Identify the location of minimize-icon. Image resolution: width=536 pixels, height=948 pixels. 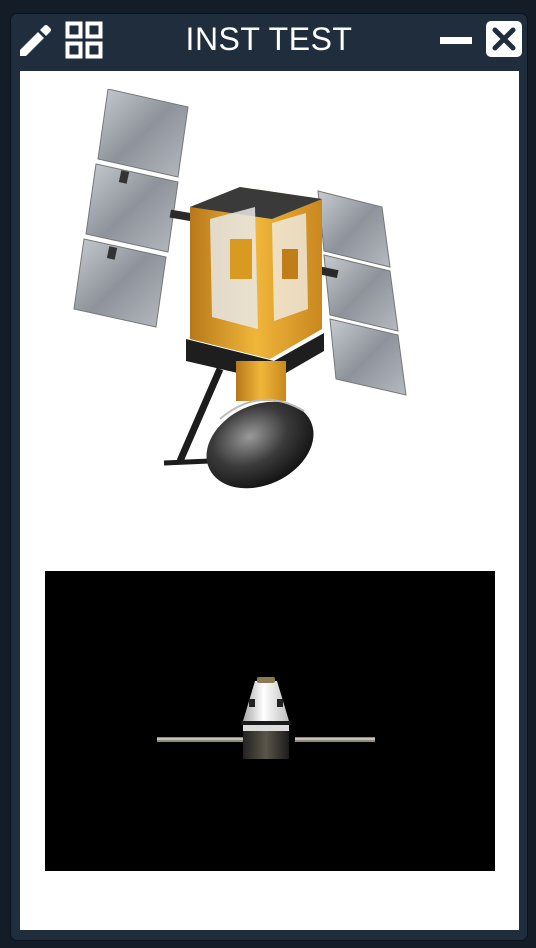
(456, 41).